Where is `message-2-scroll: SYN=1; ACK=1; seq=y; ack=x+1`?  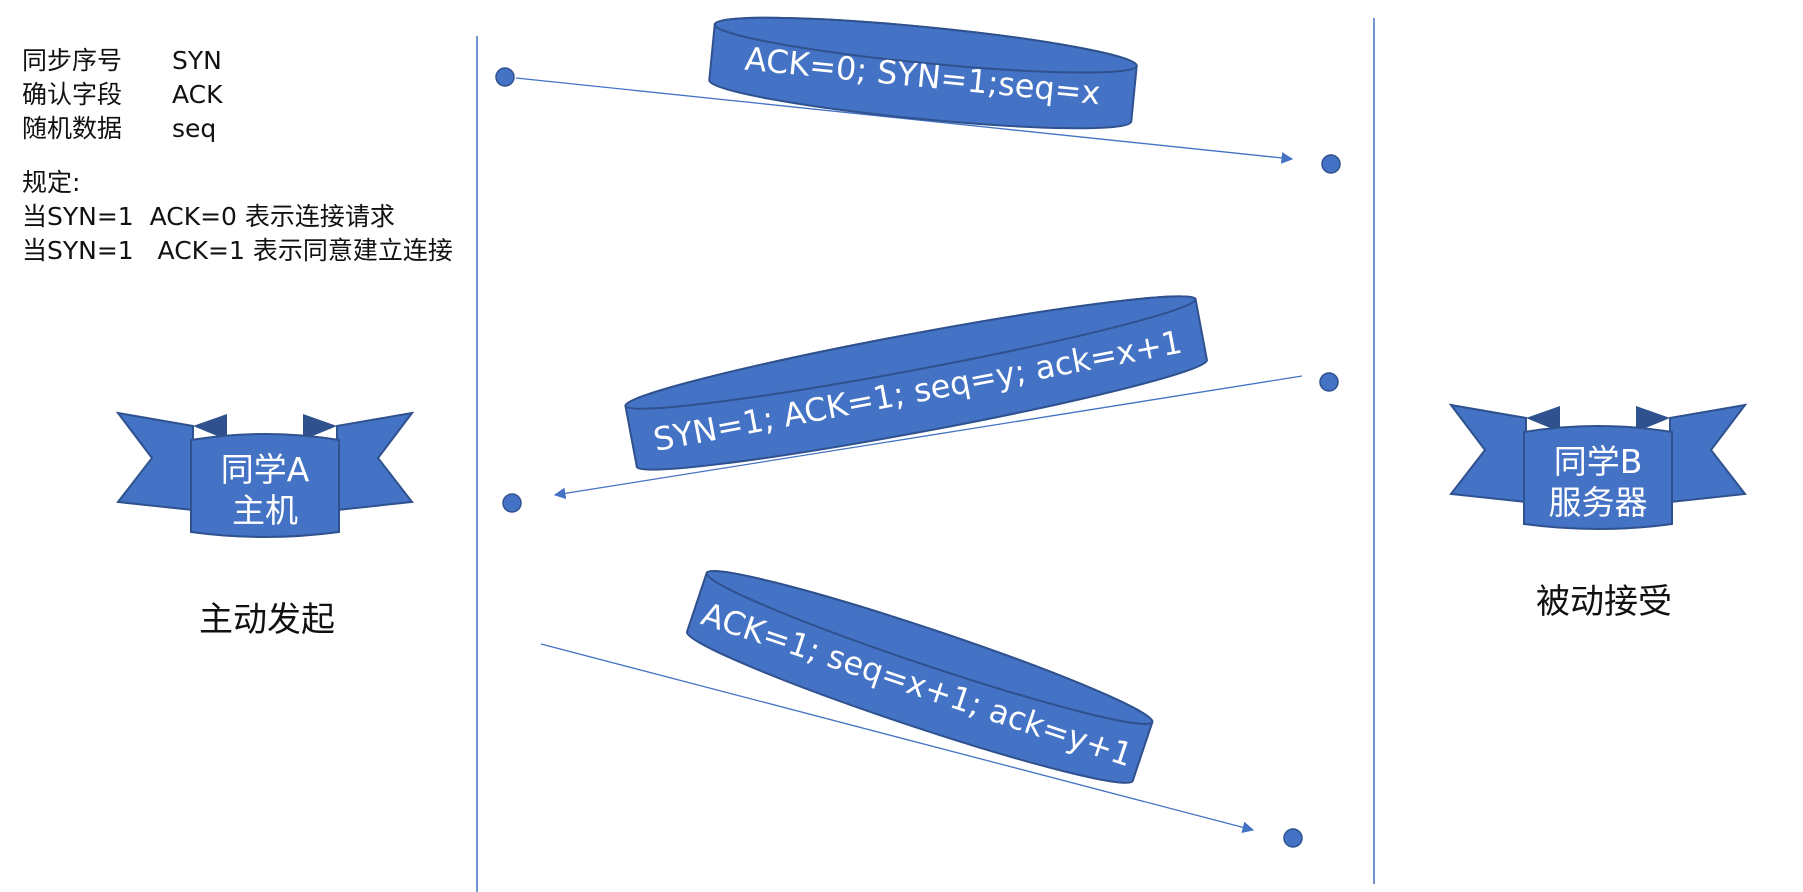
message-2-scroll: SYN=1; ACK=1; seq=y; ack=x+1 is located at coordinates (916, 383).